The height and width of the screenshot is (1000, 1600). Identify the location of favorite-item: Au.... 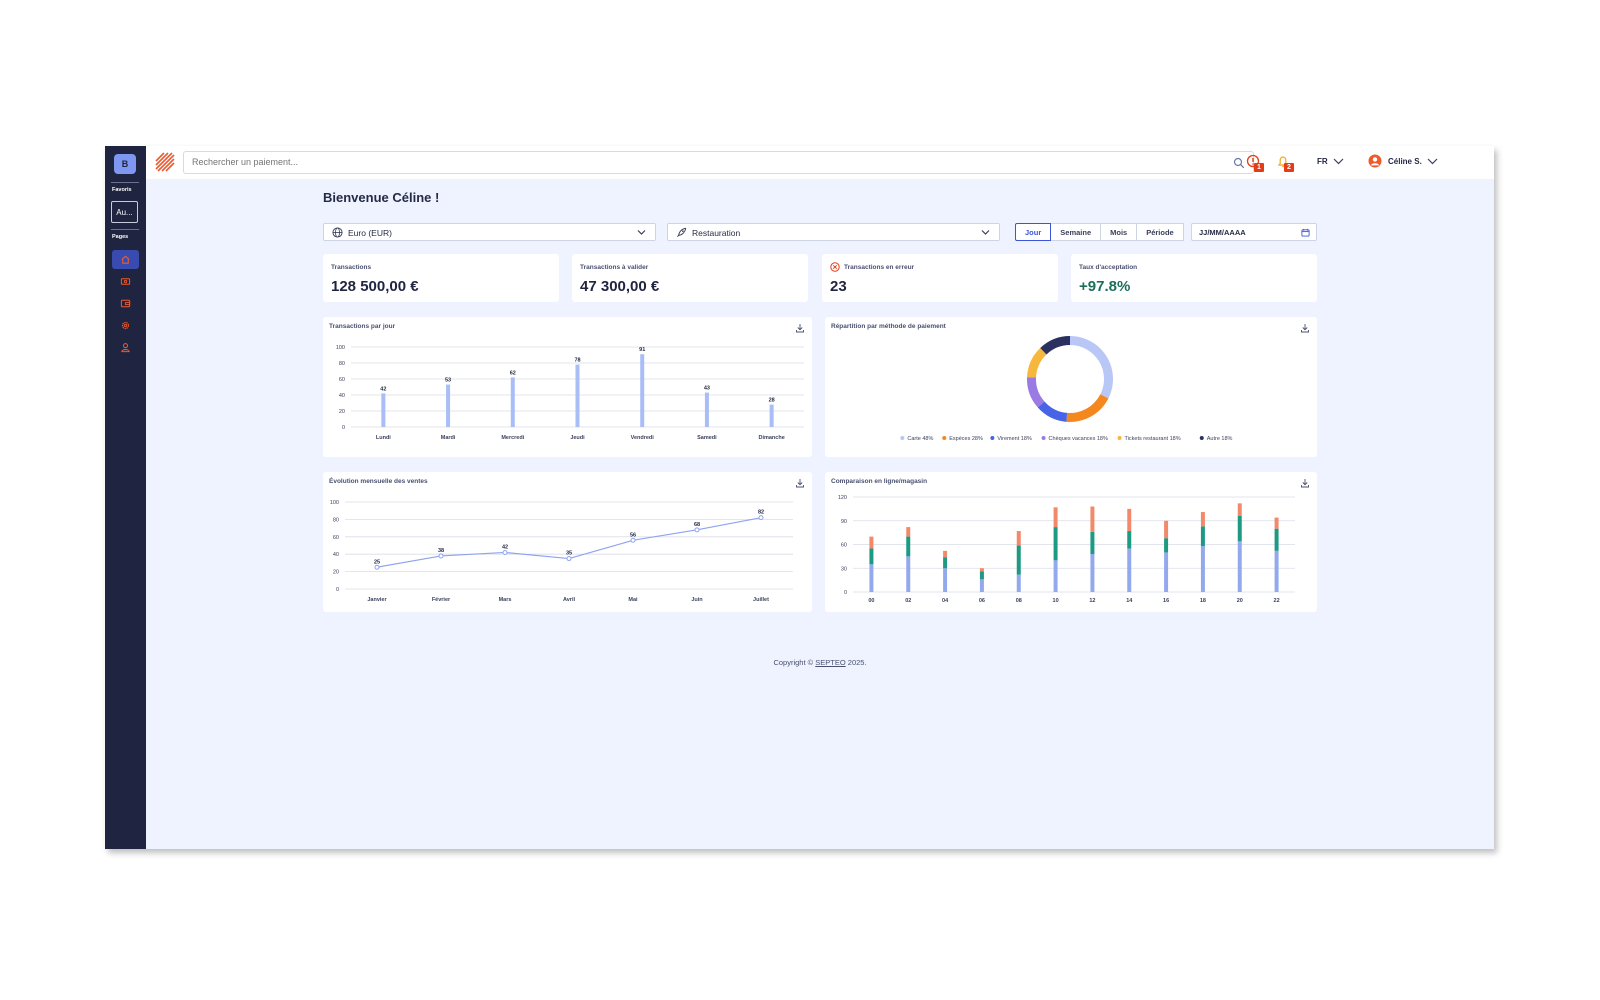
(124, 212).